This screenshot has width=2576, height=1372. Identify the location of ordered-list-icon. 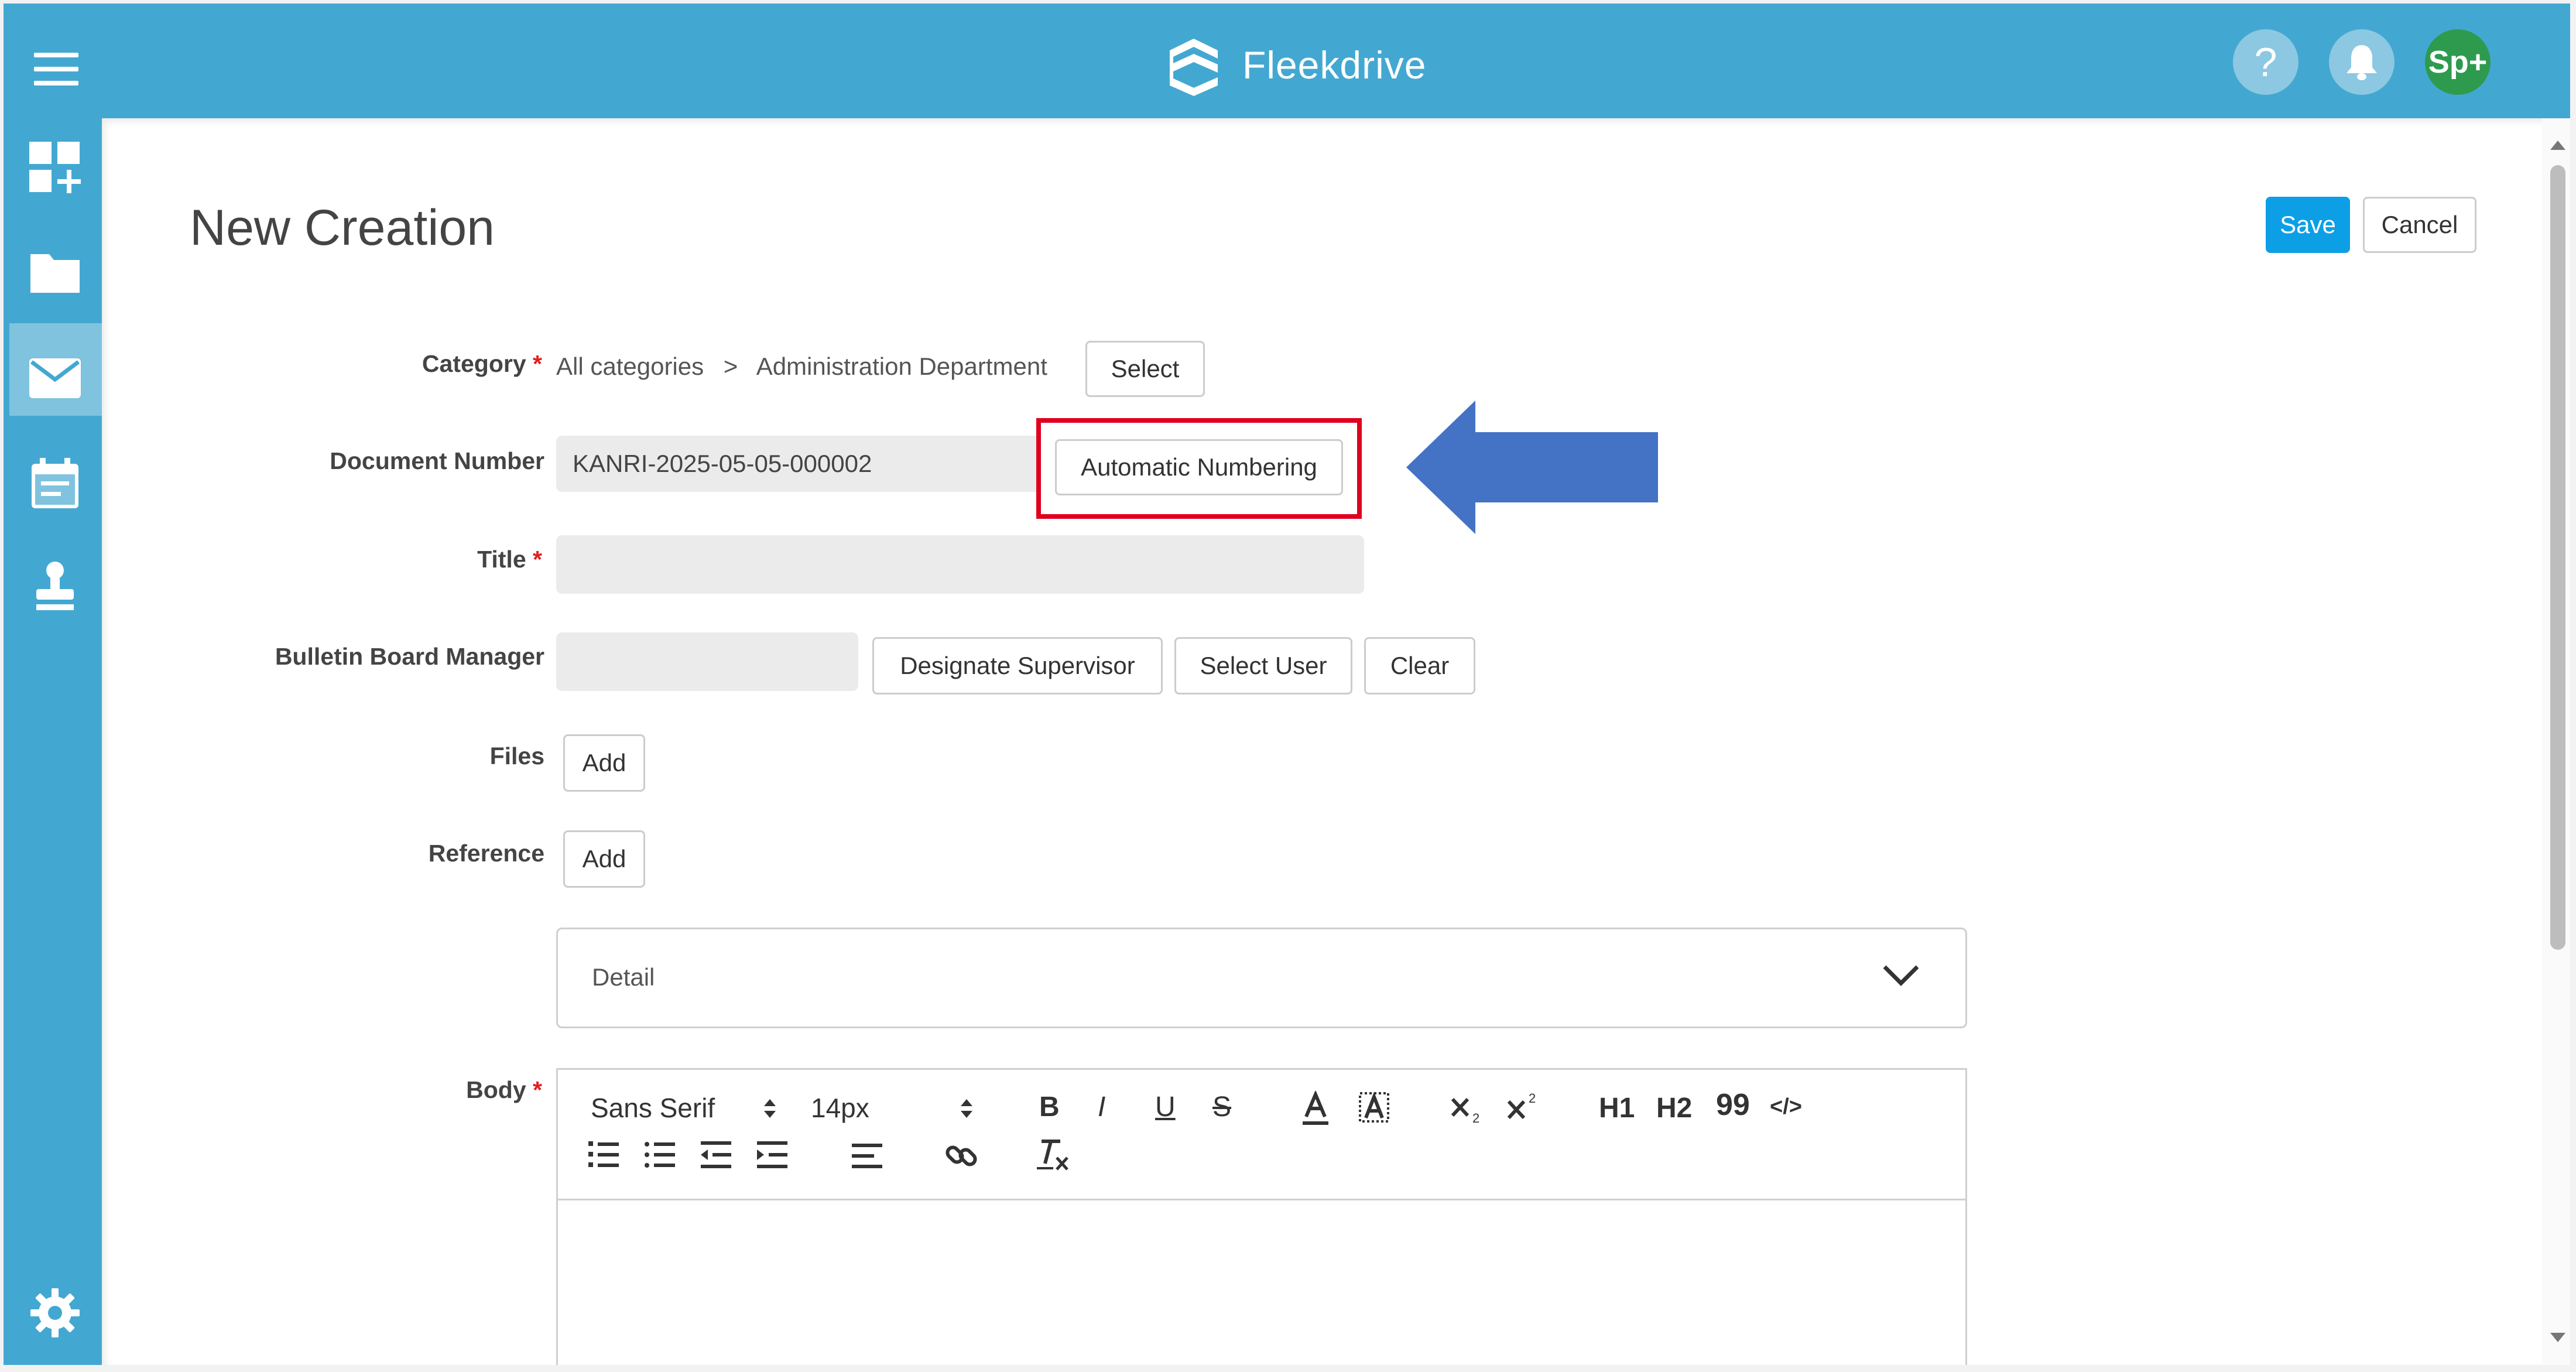
(603, 1154).